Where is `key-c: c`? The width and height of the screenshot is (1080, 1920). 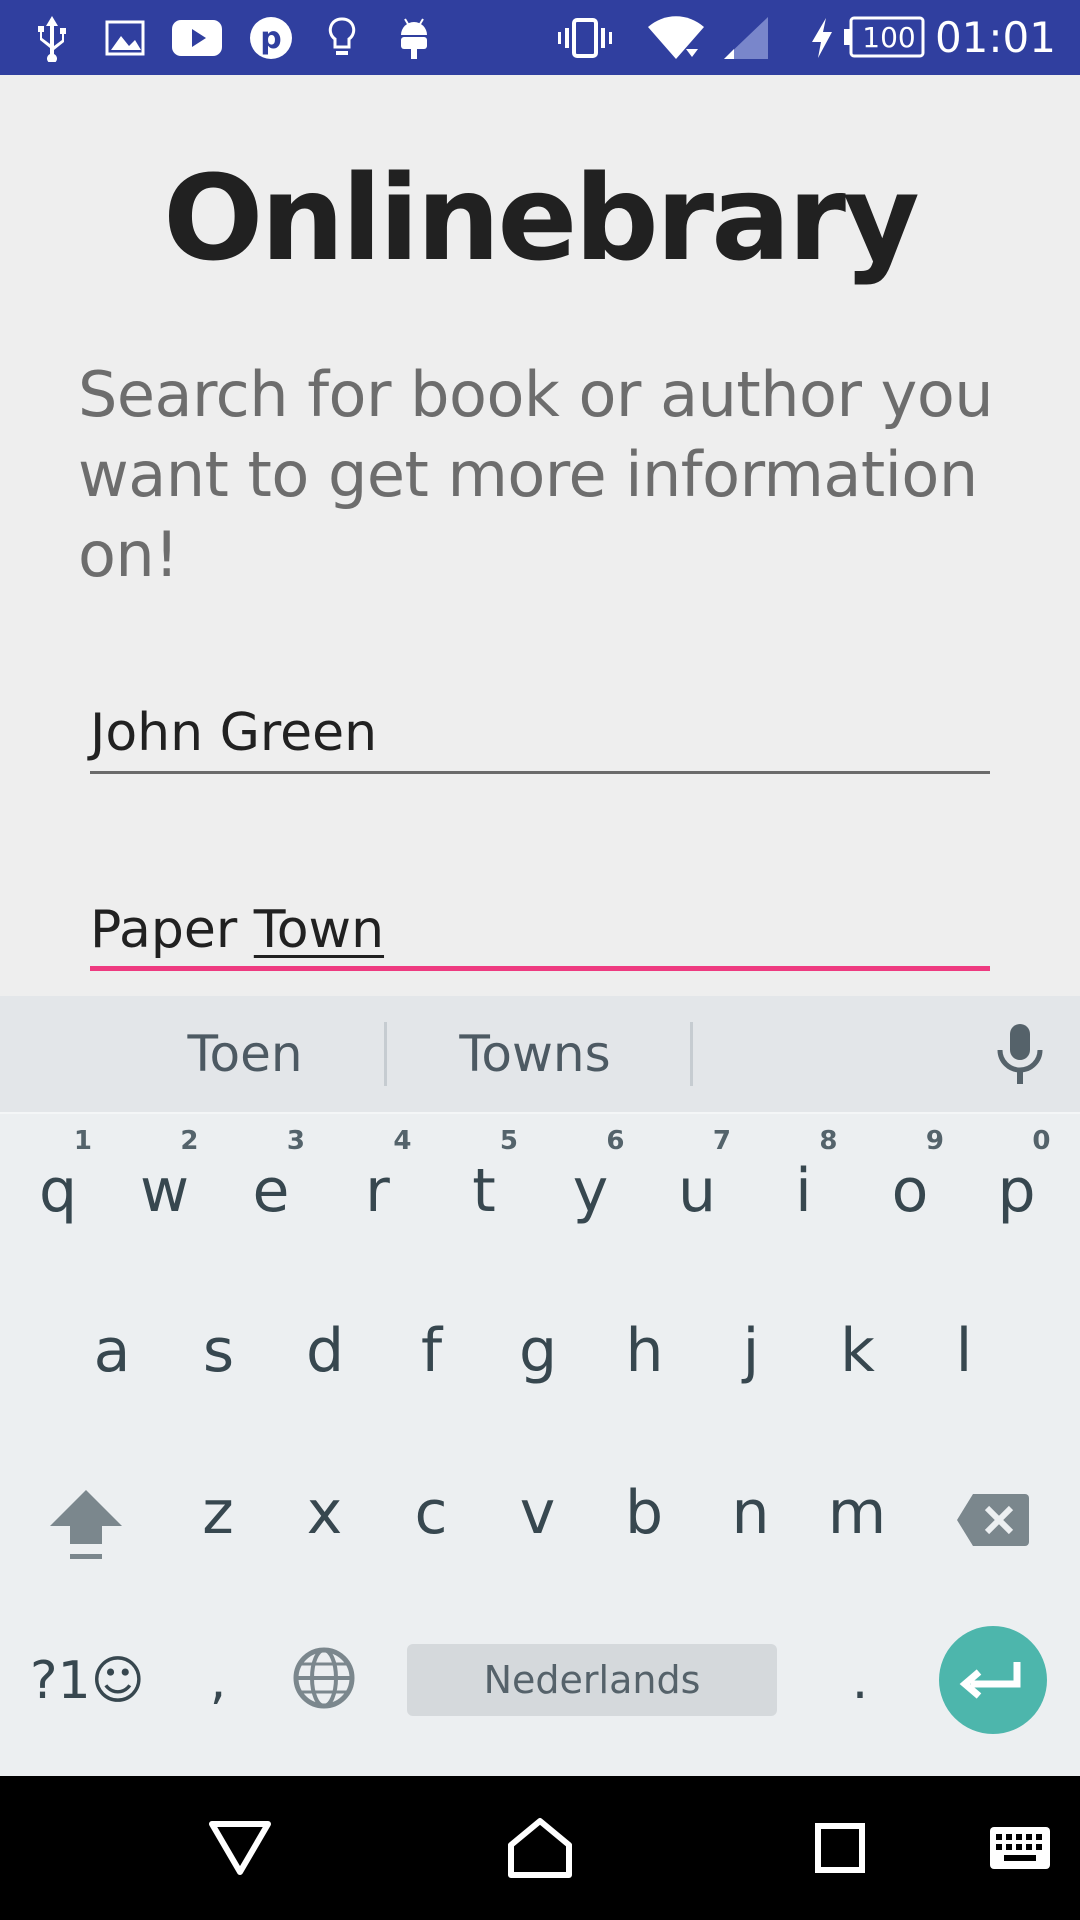 key-c: c is located at coordinates (431, 1508).